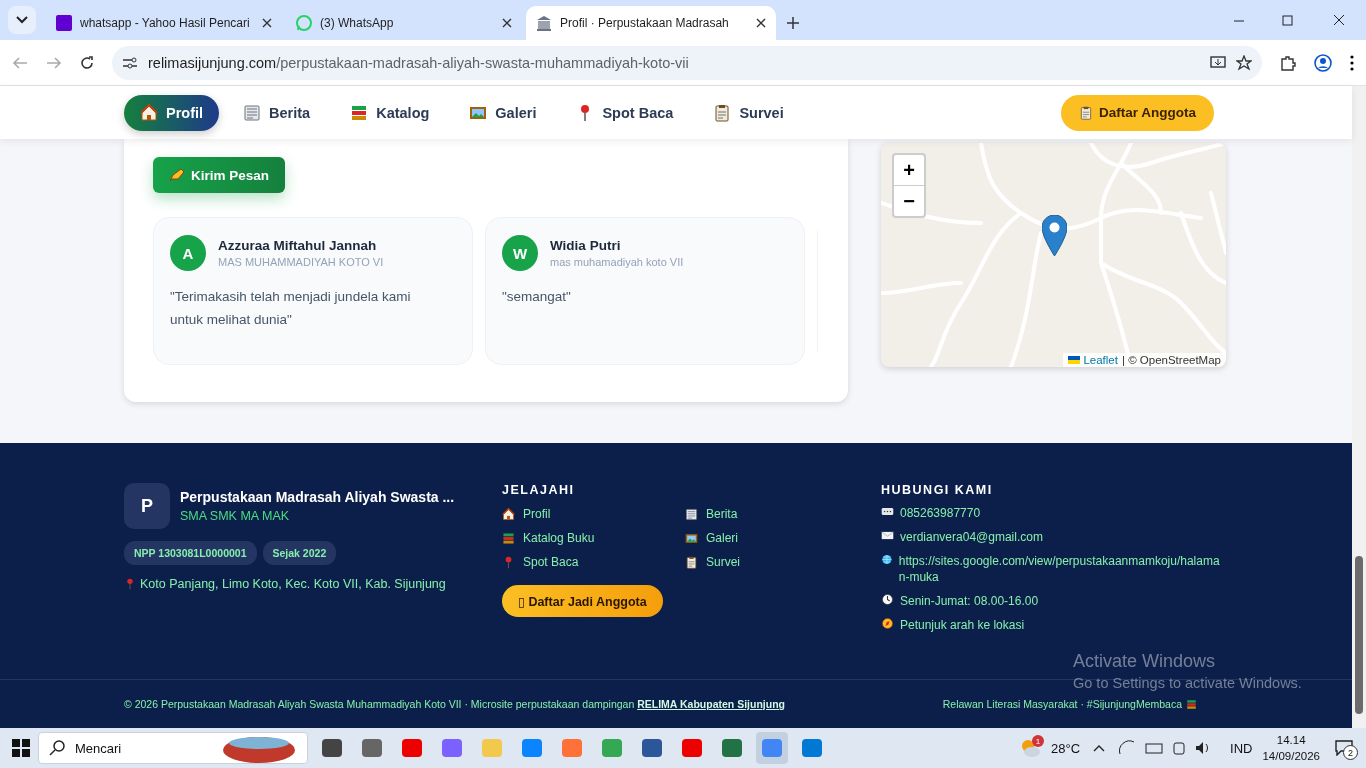 This screenshot has height=768, width=1366. What do you see at coordinates (760, 538) in the screenshot?
I see `footer-link: Galeri` at bounding box center [760, 538].